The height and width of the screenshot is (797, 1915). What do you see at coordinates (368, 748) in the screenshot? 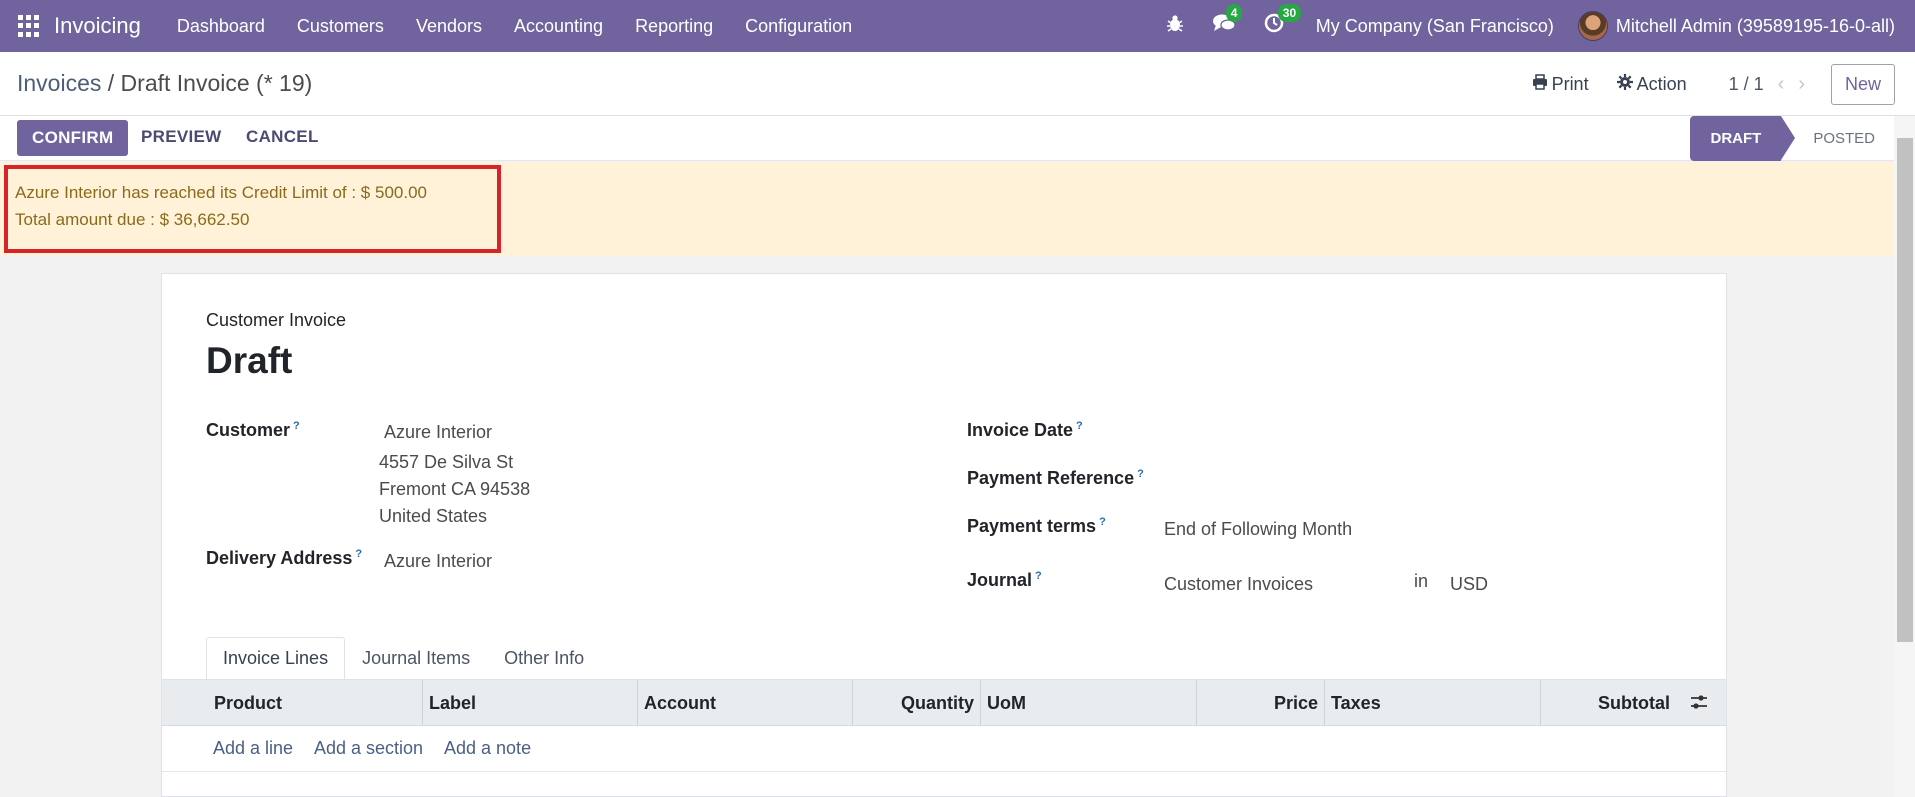
I see `add-section-link: Add a section` at bounding box center [368, 748].